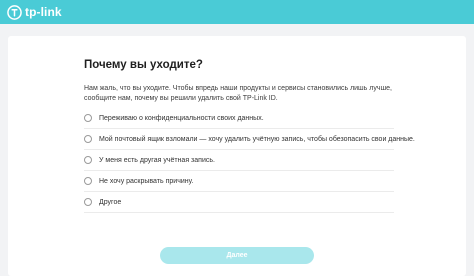 Image resolution: width=474 pixels, height=276 pixels. I want to click on top-bar: tp-link, so click(237, 12).